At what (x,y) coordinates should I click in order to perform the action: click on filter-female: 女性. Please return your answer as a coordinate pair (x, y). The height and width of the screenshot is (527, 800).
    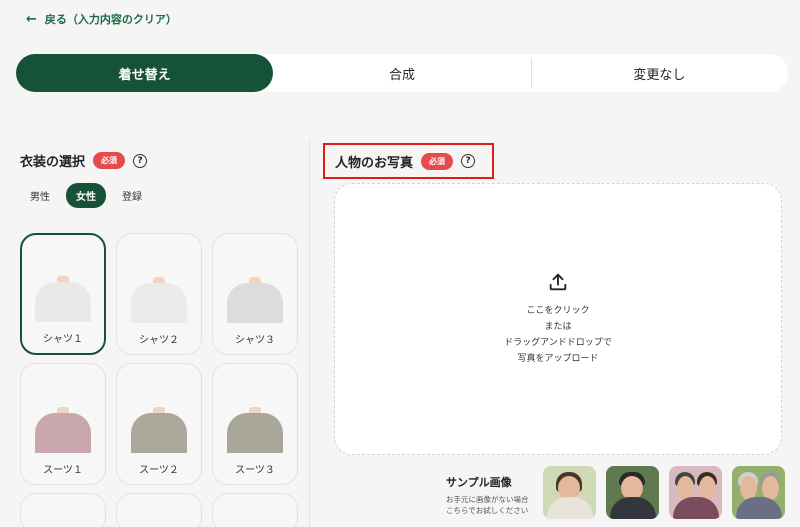
    Looking at the image, I should click on (86, 195).